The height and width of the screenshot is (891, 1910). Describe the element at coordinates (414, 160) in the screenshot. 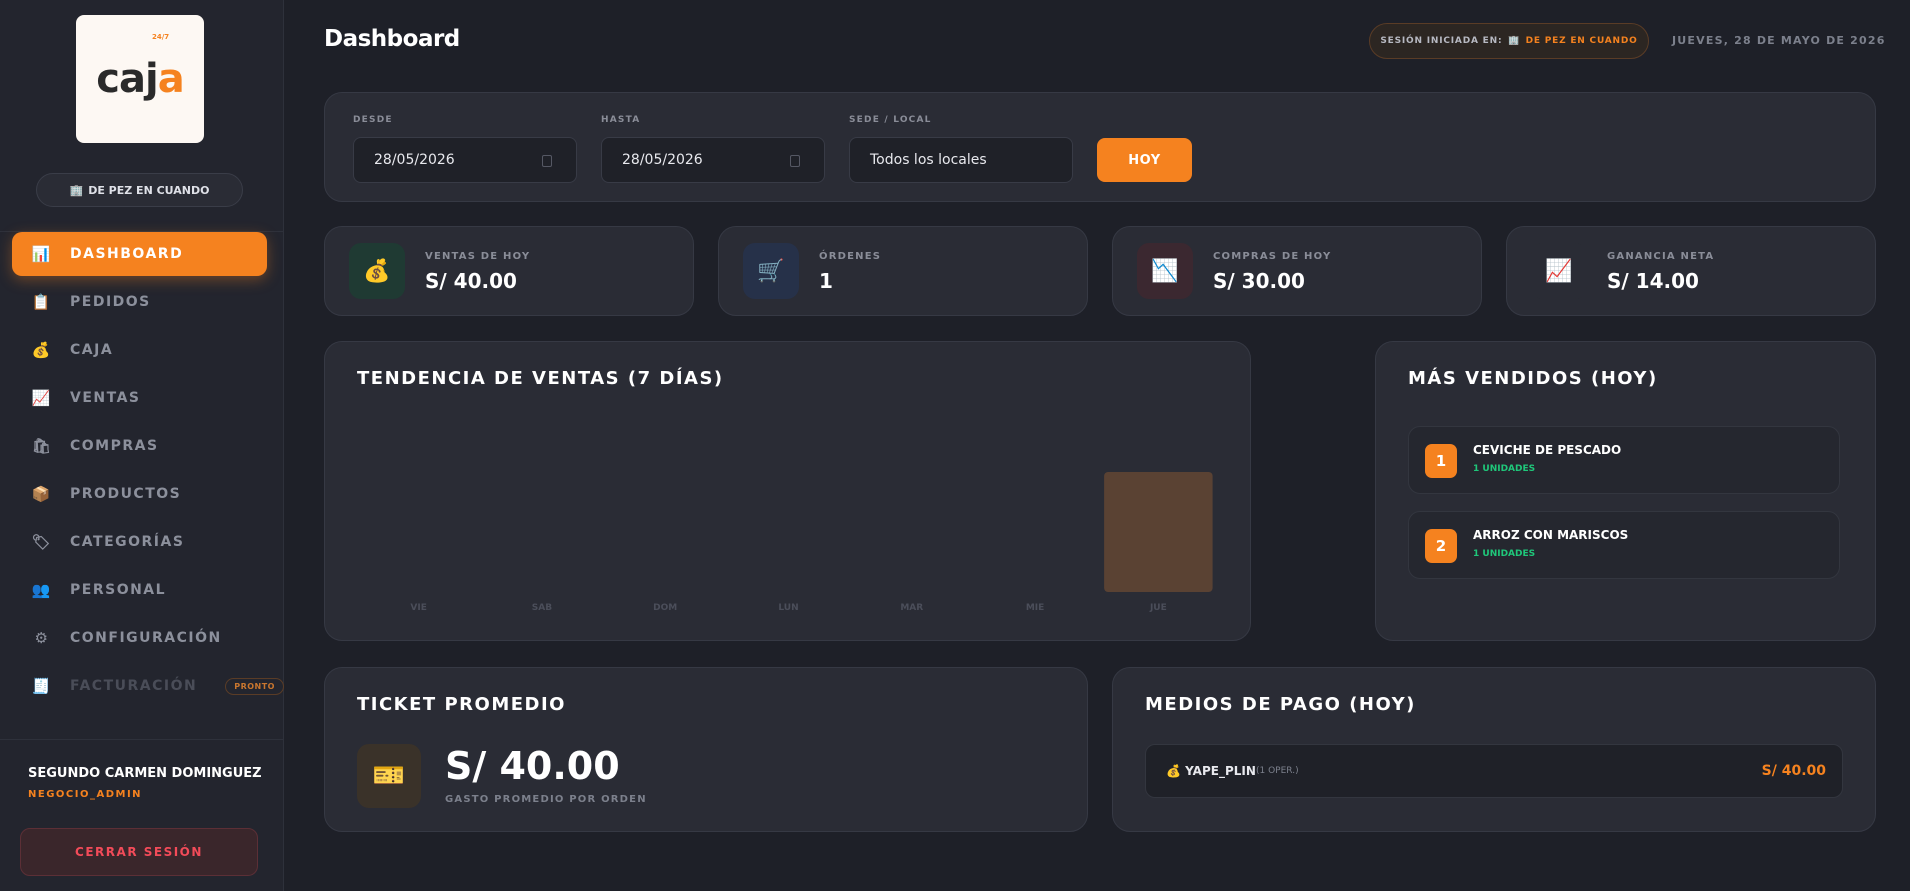

I see `desde-value: 28/05/2026` at that location.